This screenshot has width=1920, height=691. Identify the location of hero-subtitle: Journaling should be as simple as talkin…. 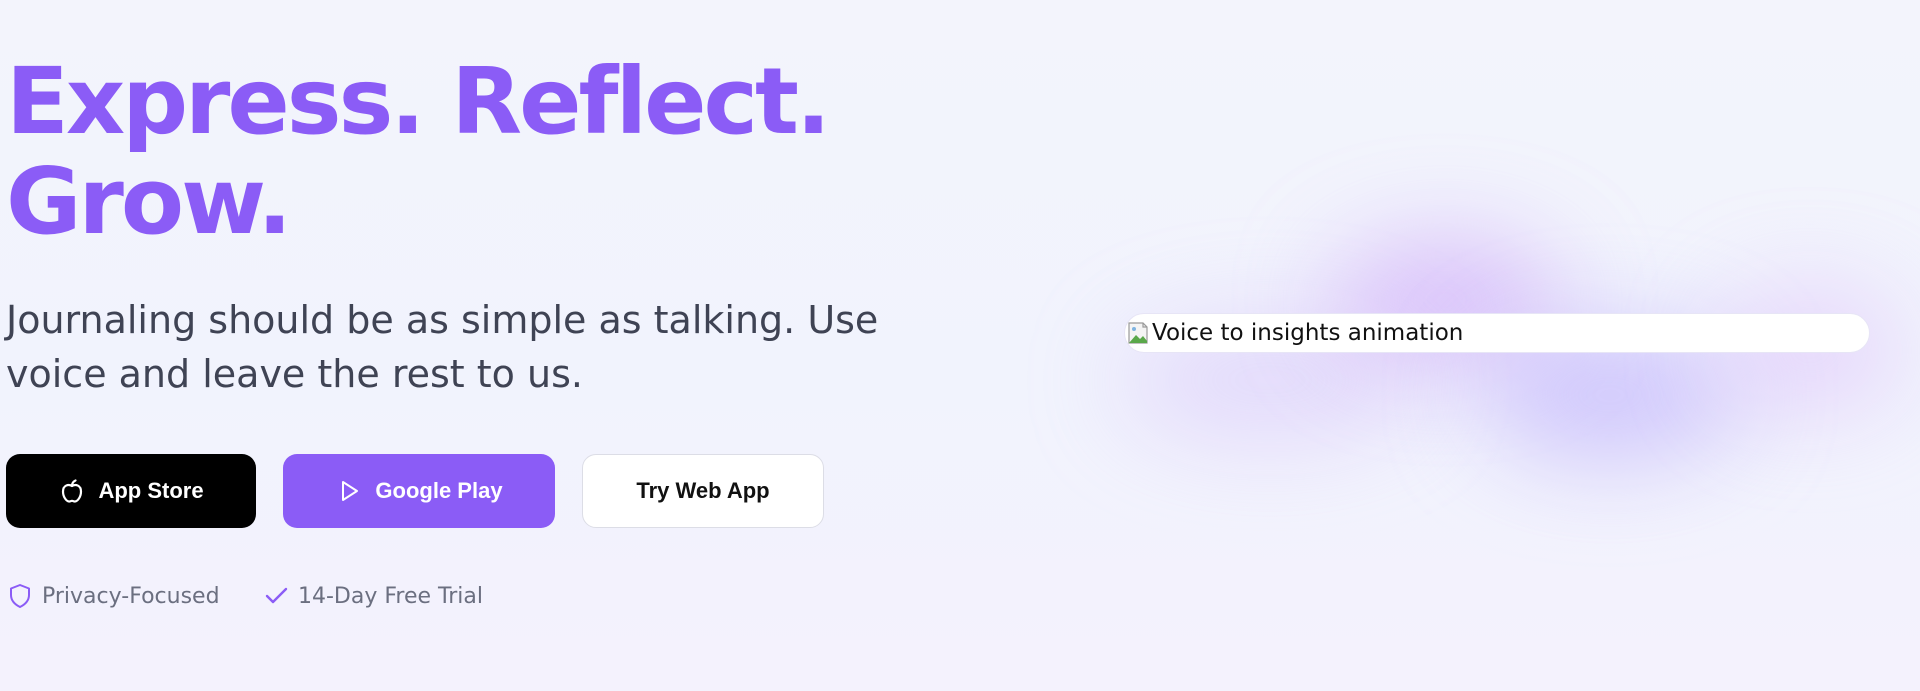
(442, 347).